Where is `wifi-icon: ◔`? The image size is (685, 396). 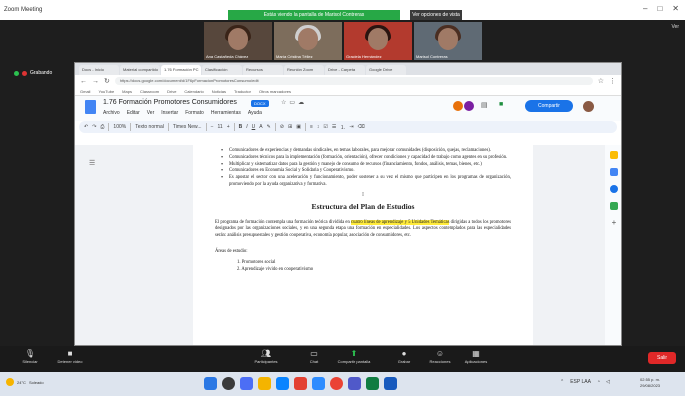
wifi-icon: ◔ is located at coordinates (598, 382).